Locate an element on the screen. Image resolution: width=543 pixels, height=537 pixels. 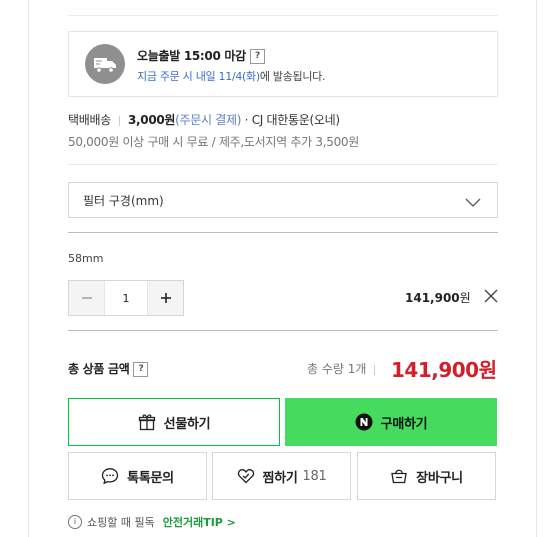
wishlist-button: 찜하기 181 is located at coordinates (281, 476).